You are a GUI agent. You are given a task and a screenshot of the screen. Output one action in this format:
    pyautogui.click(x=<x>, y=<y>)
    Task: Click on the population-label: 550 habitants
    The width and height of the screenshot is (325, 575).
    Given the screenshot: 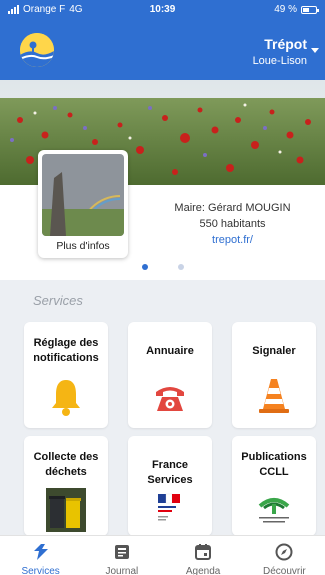 What is the action you would take?
    pyautogui.click(x=232, y=224)
    